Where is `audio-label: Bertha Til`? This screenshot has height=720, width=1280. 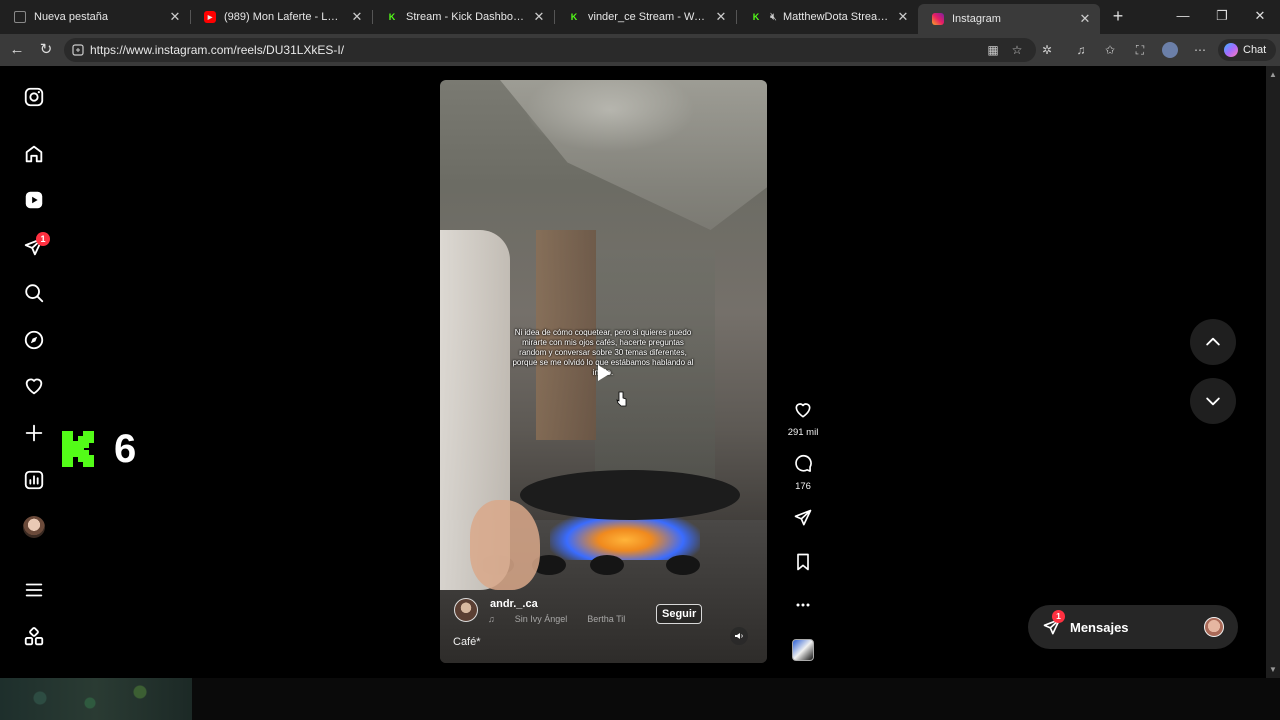 audio-label: Bertha Til is located at coordinates (606, 619).